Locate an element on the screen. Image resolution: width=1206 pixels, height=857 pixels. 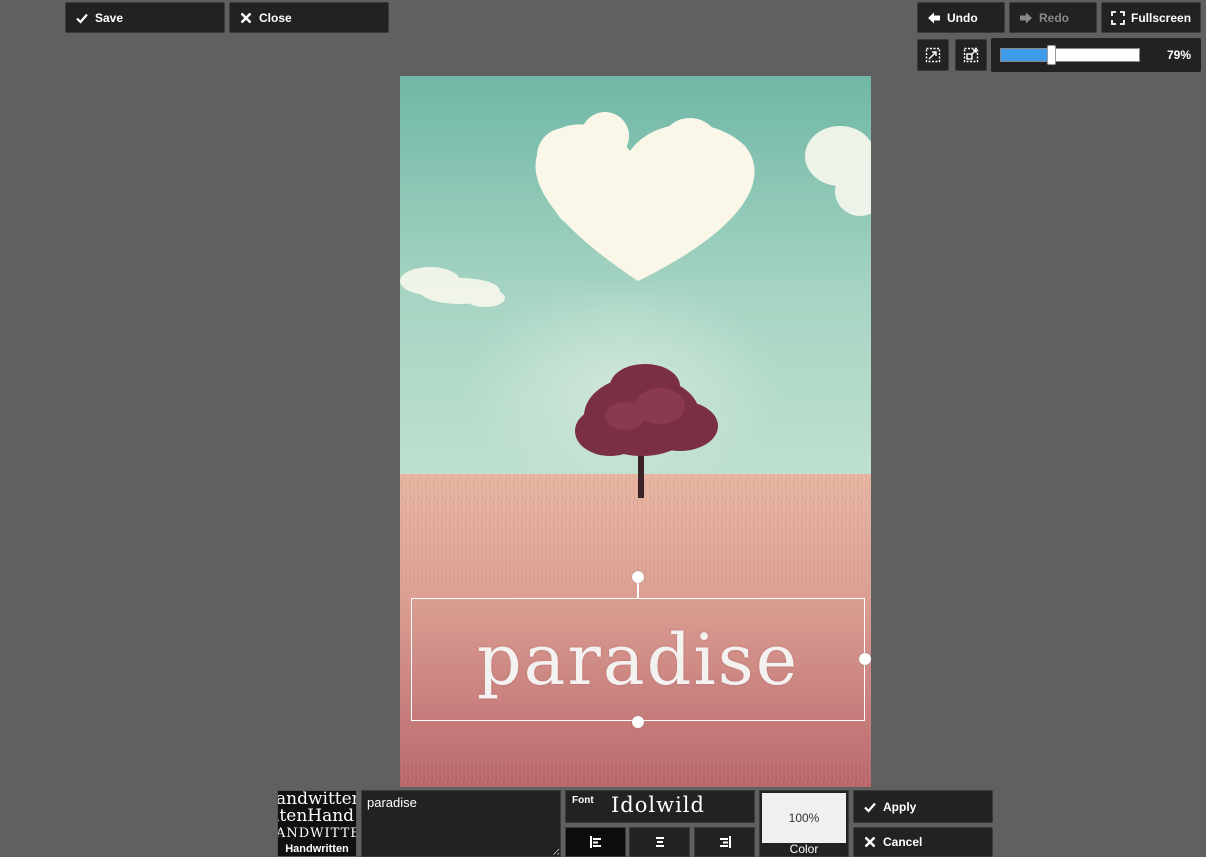
align-left-icon is located at coordinates (595, 842).